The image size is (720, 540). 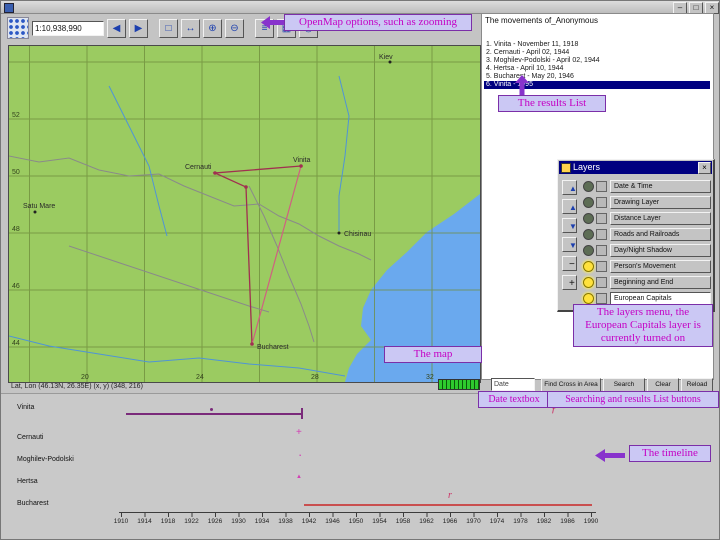 I want to click on layer-row: Beginning and End, so click(x=647, y=282).